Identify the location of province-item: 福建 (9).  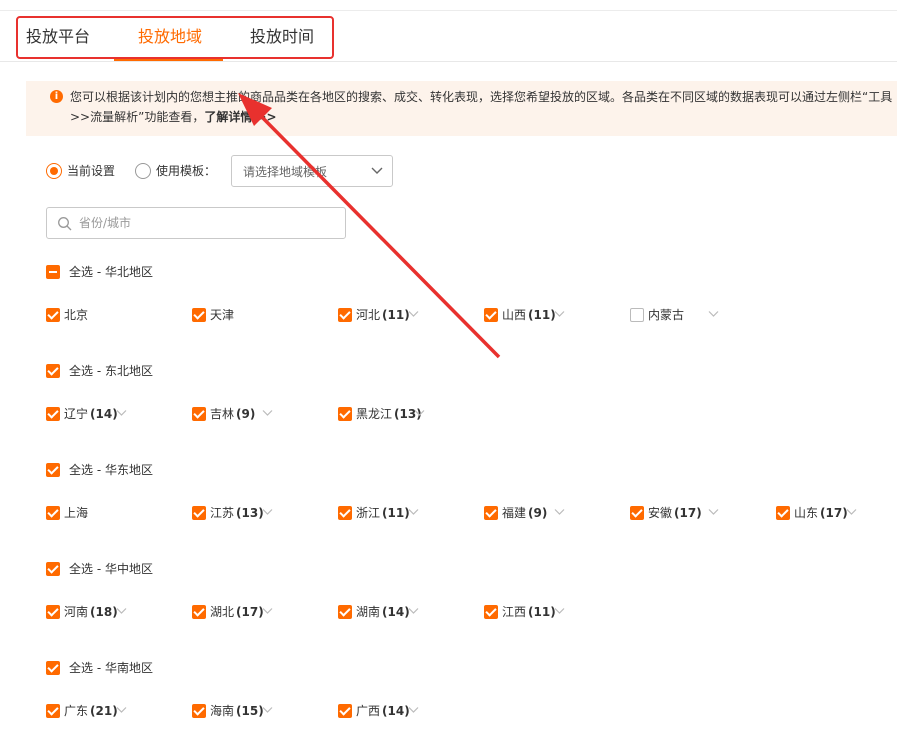
(549, 513).